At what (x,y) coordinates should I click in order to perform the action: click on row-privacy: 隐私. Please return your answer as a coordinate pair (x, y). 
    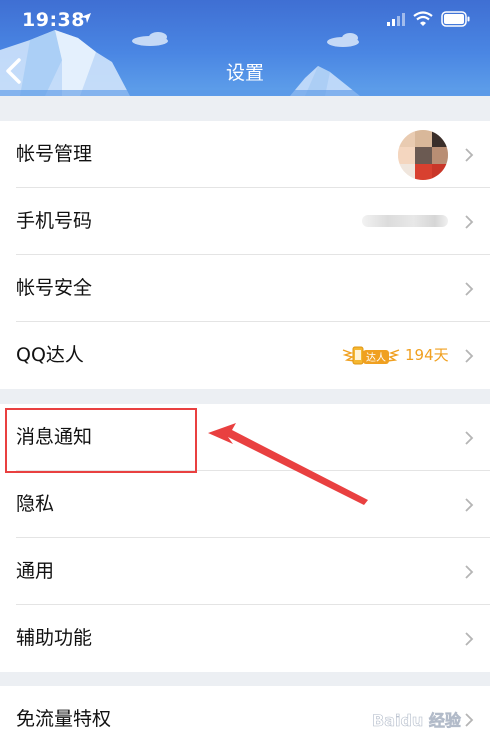
    Looking at the image, I should click on (245, 504).